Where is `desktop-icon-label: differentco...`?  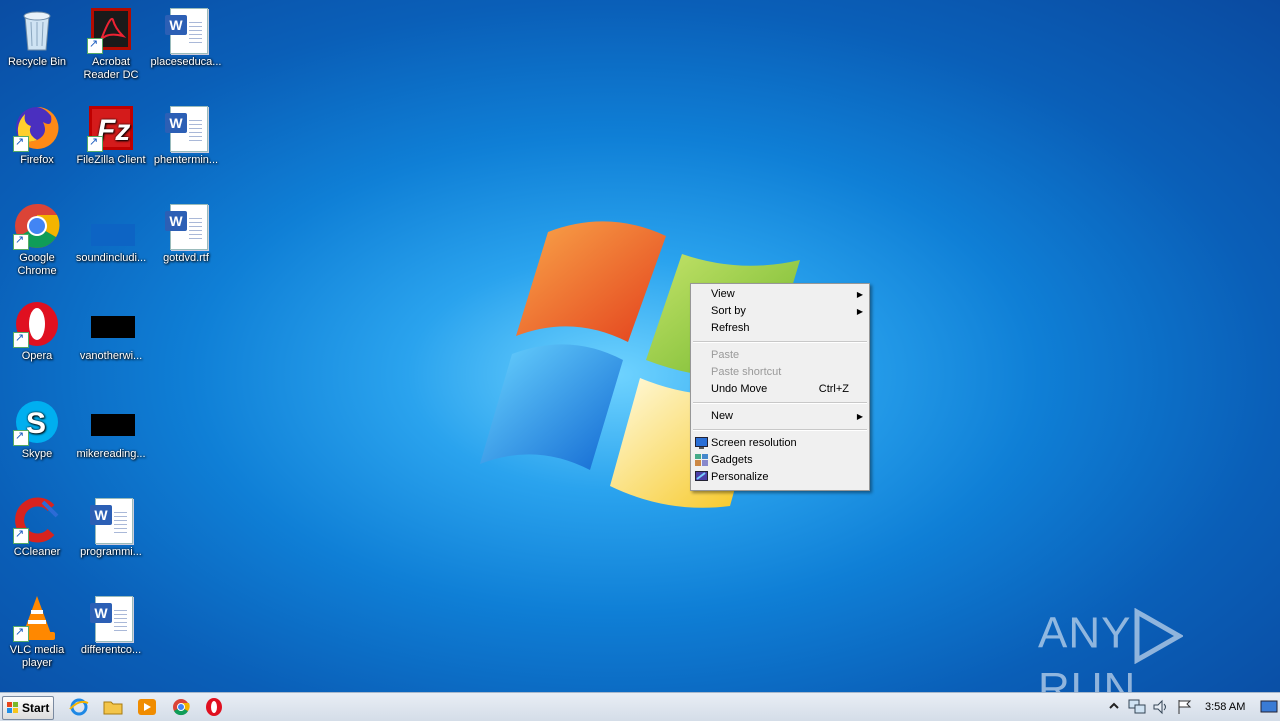 desktop-icon-label: differentco... is located at coordinates (111, 650).